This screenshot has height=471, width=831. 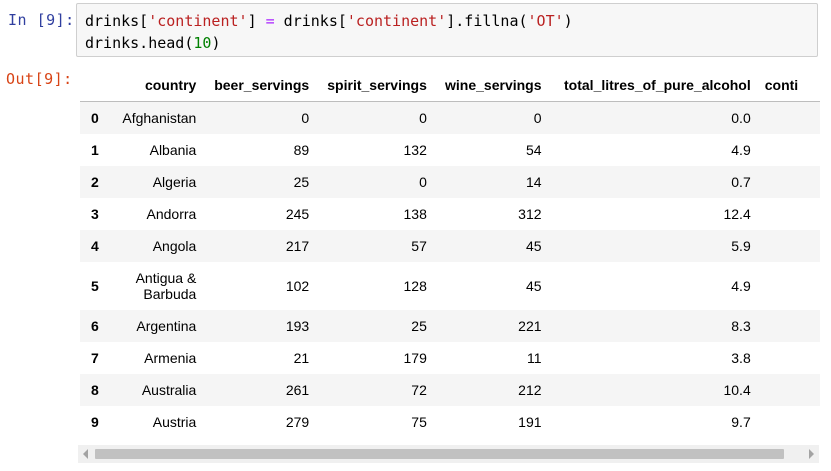 I want to click on horizontal-scrollbar, so click(x=448, y=454).